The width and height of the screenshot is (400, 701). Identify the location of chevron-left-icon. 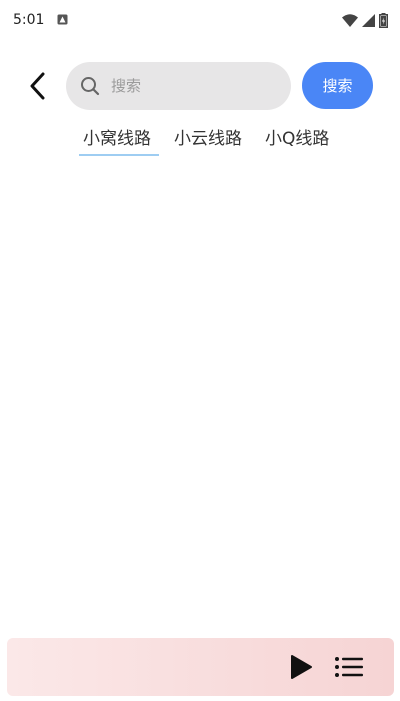
(37, 86).